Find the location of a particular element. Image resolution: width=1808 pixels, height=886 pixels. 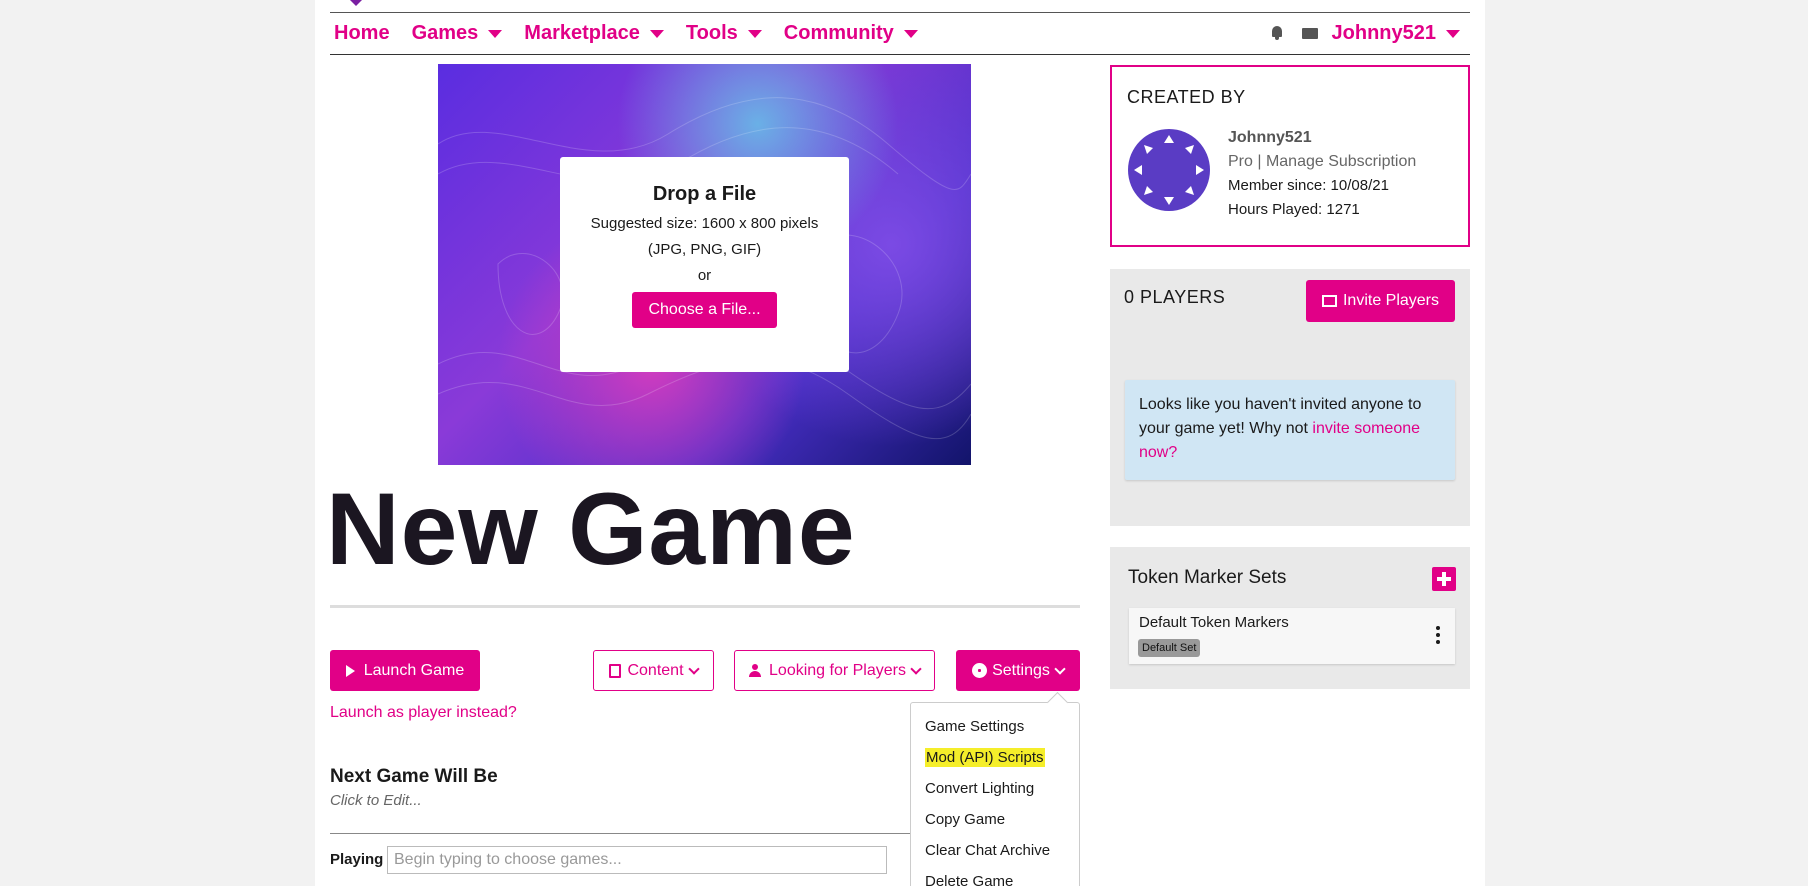

avatar is located at coordinates (1169, 170).